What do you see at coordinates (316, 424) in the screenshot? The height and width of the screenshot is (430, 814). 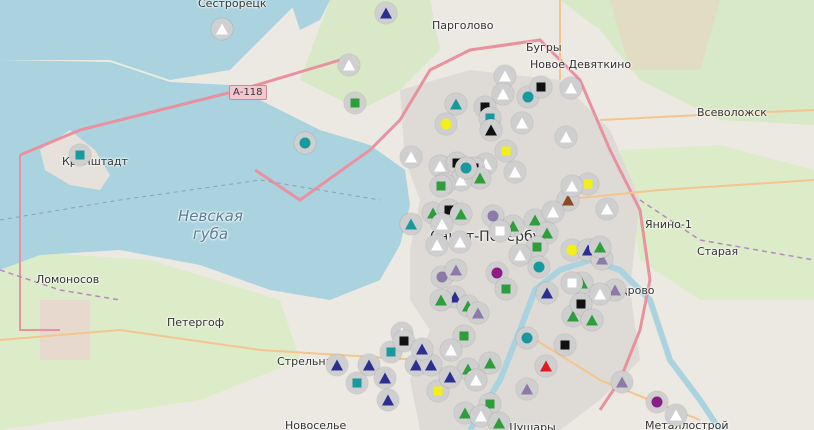 I see `place-label-novoselye: Новоселье` at bounding box center [316, 424].